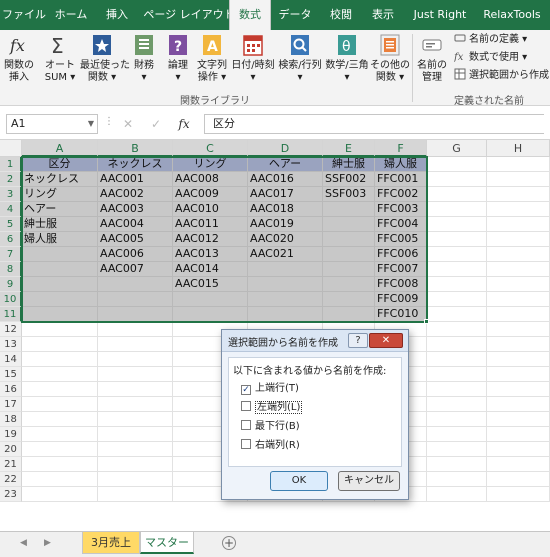 The width and height of the screenshot is (550, 557). What do you see at coordinates (135, 434) in the screenshot?
I see `cell-b19` at bounding box center [135, 434].